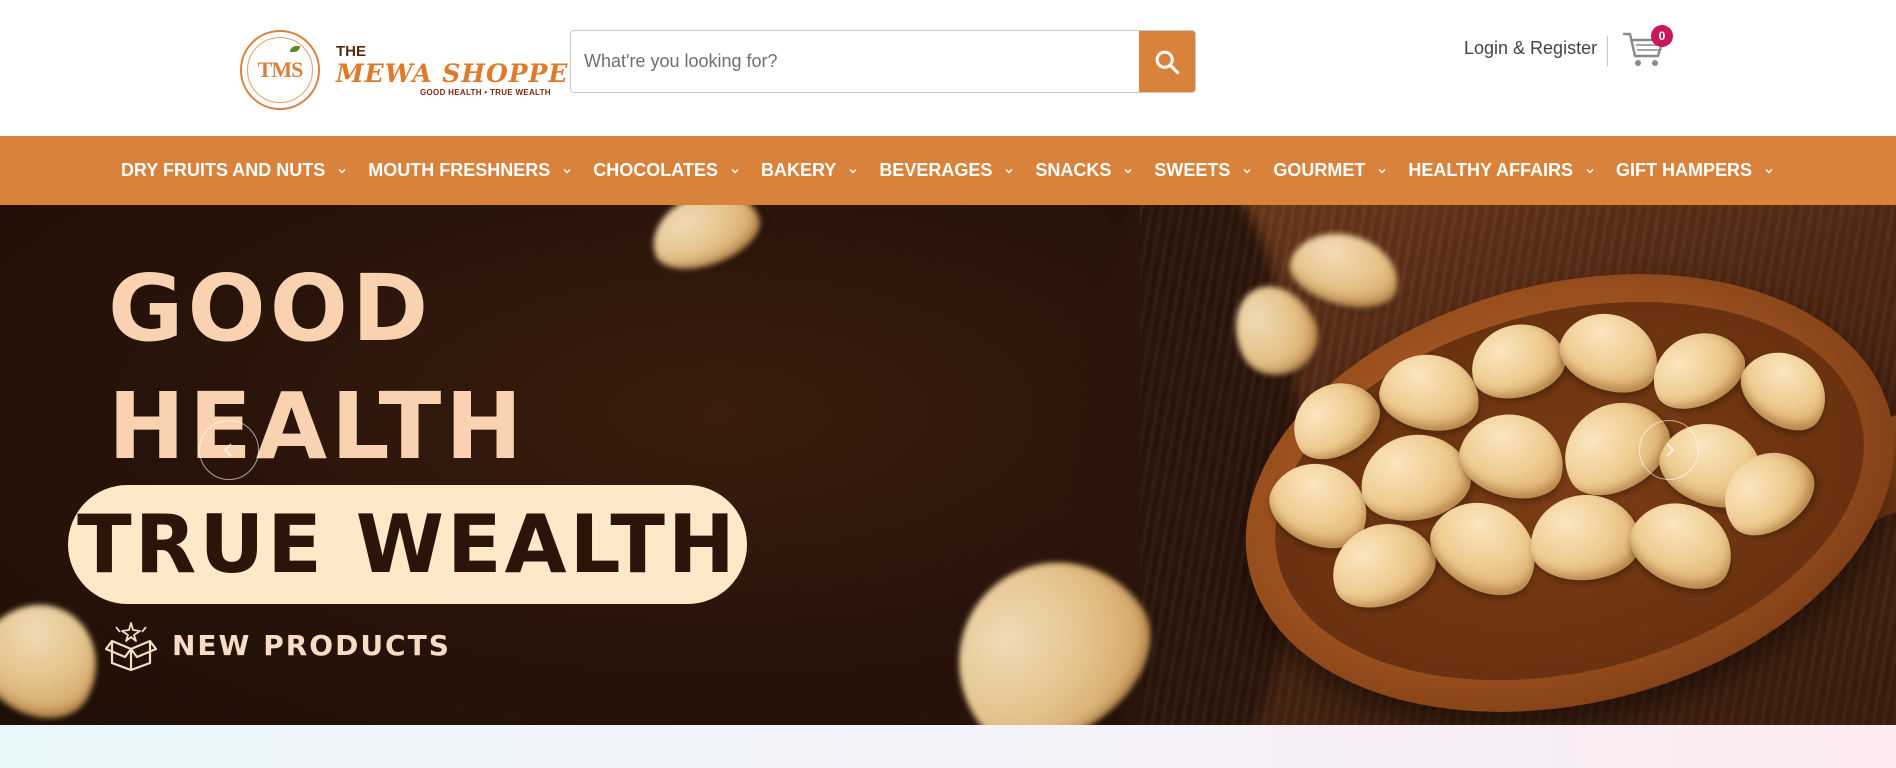 The image size is (1896, 768). I want to click on search-button, so click(1167, 61).